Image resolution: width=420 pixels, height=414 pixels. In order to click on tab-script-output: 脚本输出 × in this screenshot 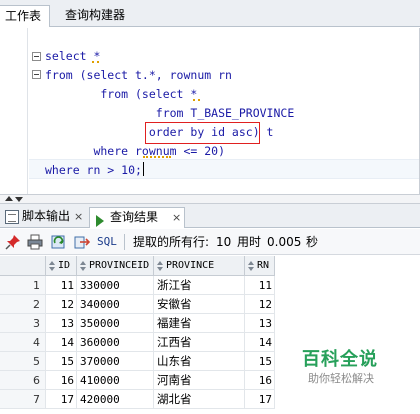, I will do `click(44, 217)`.